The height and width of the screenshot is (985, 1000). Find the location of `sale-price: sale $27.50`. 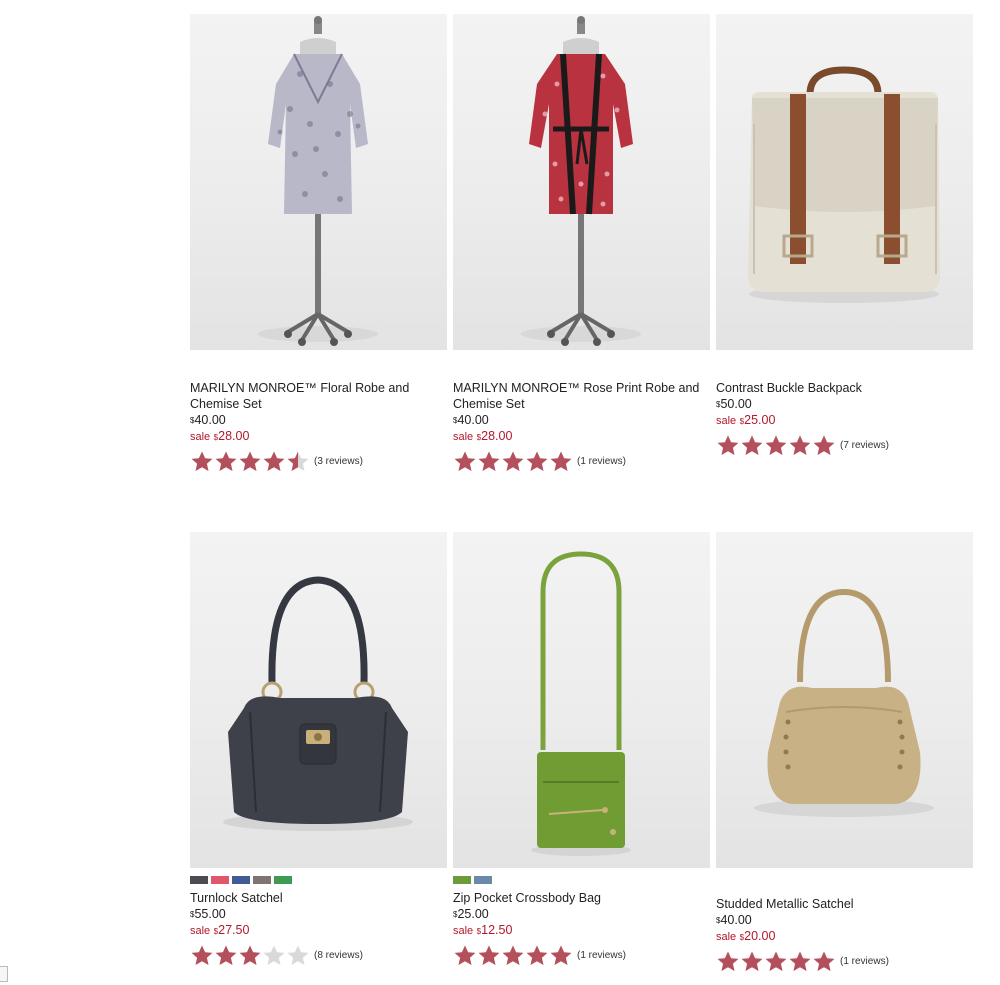

sale-price: sale $27.50 is located at coordinates (220, 930).